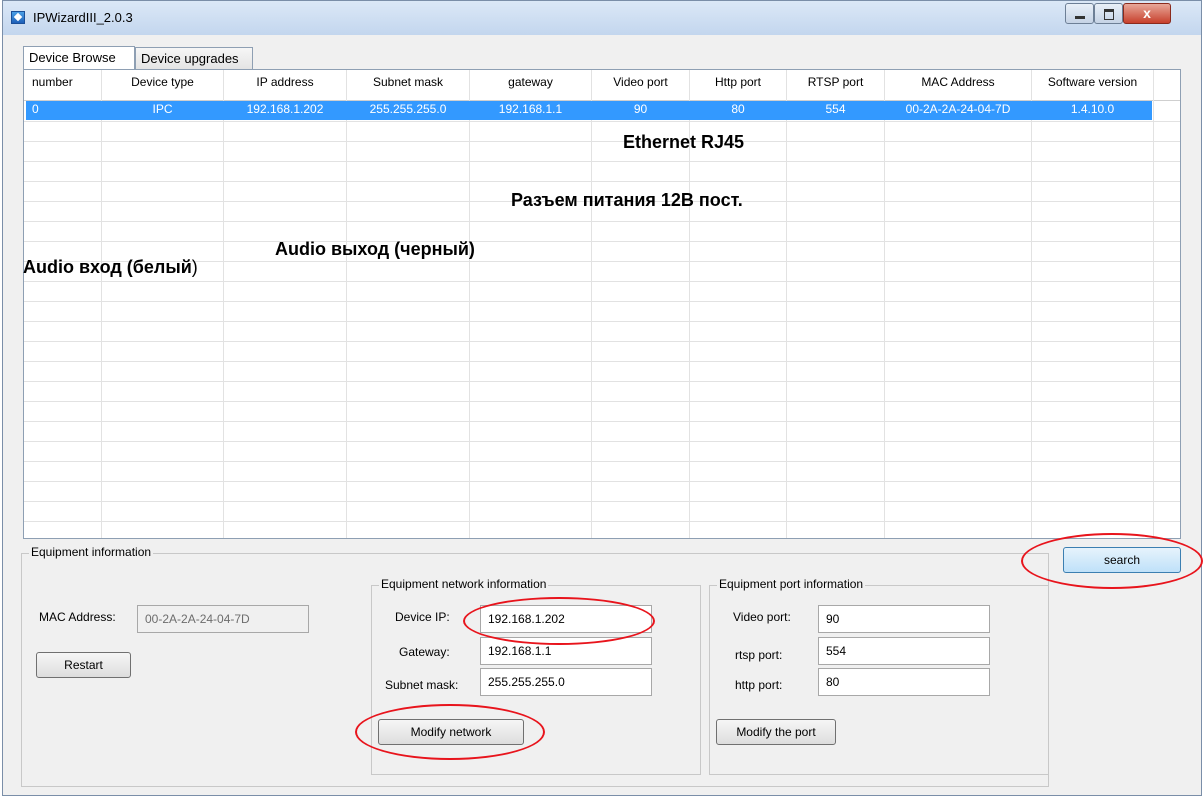 The width and height of the screenshot is (1204, 796). I want to click on annotation-power: Разъем питания 12В пост., so click(627, 200).